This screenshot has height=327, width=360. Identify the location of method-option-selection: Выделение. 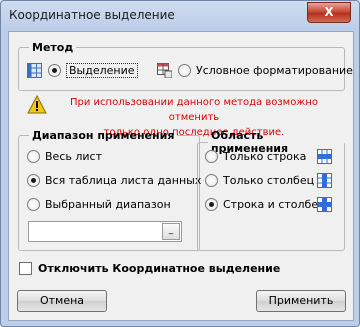
(82, 70).